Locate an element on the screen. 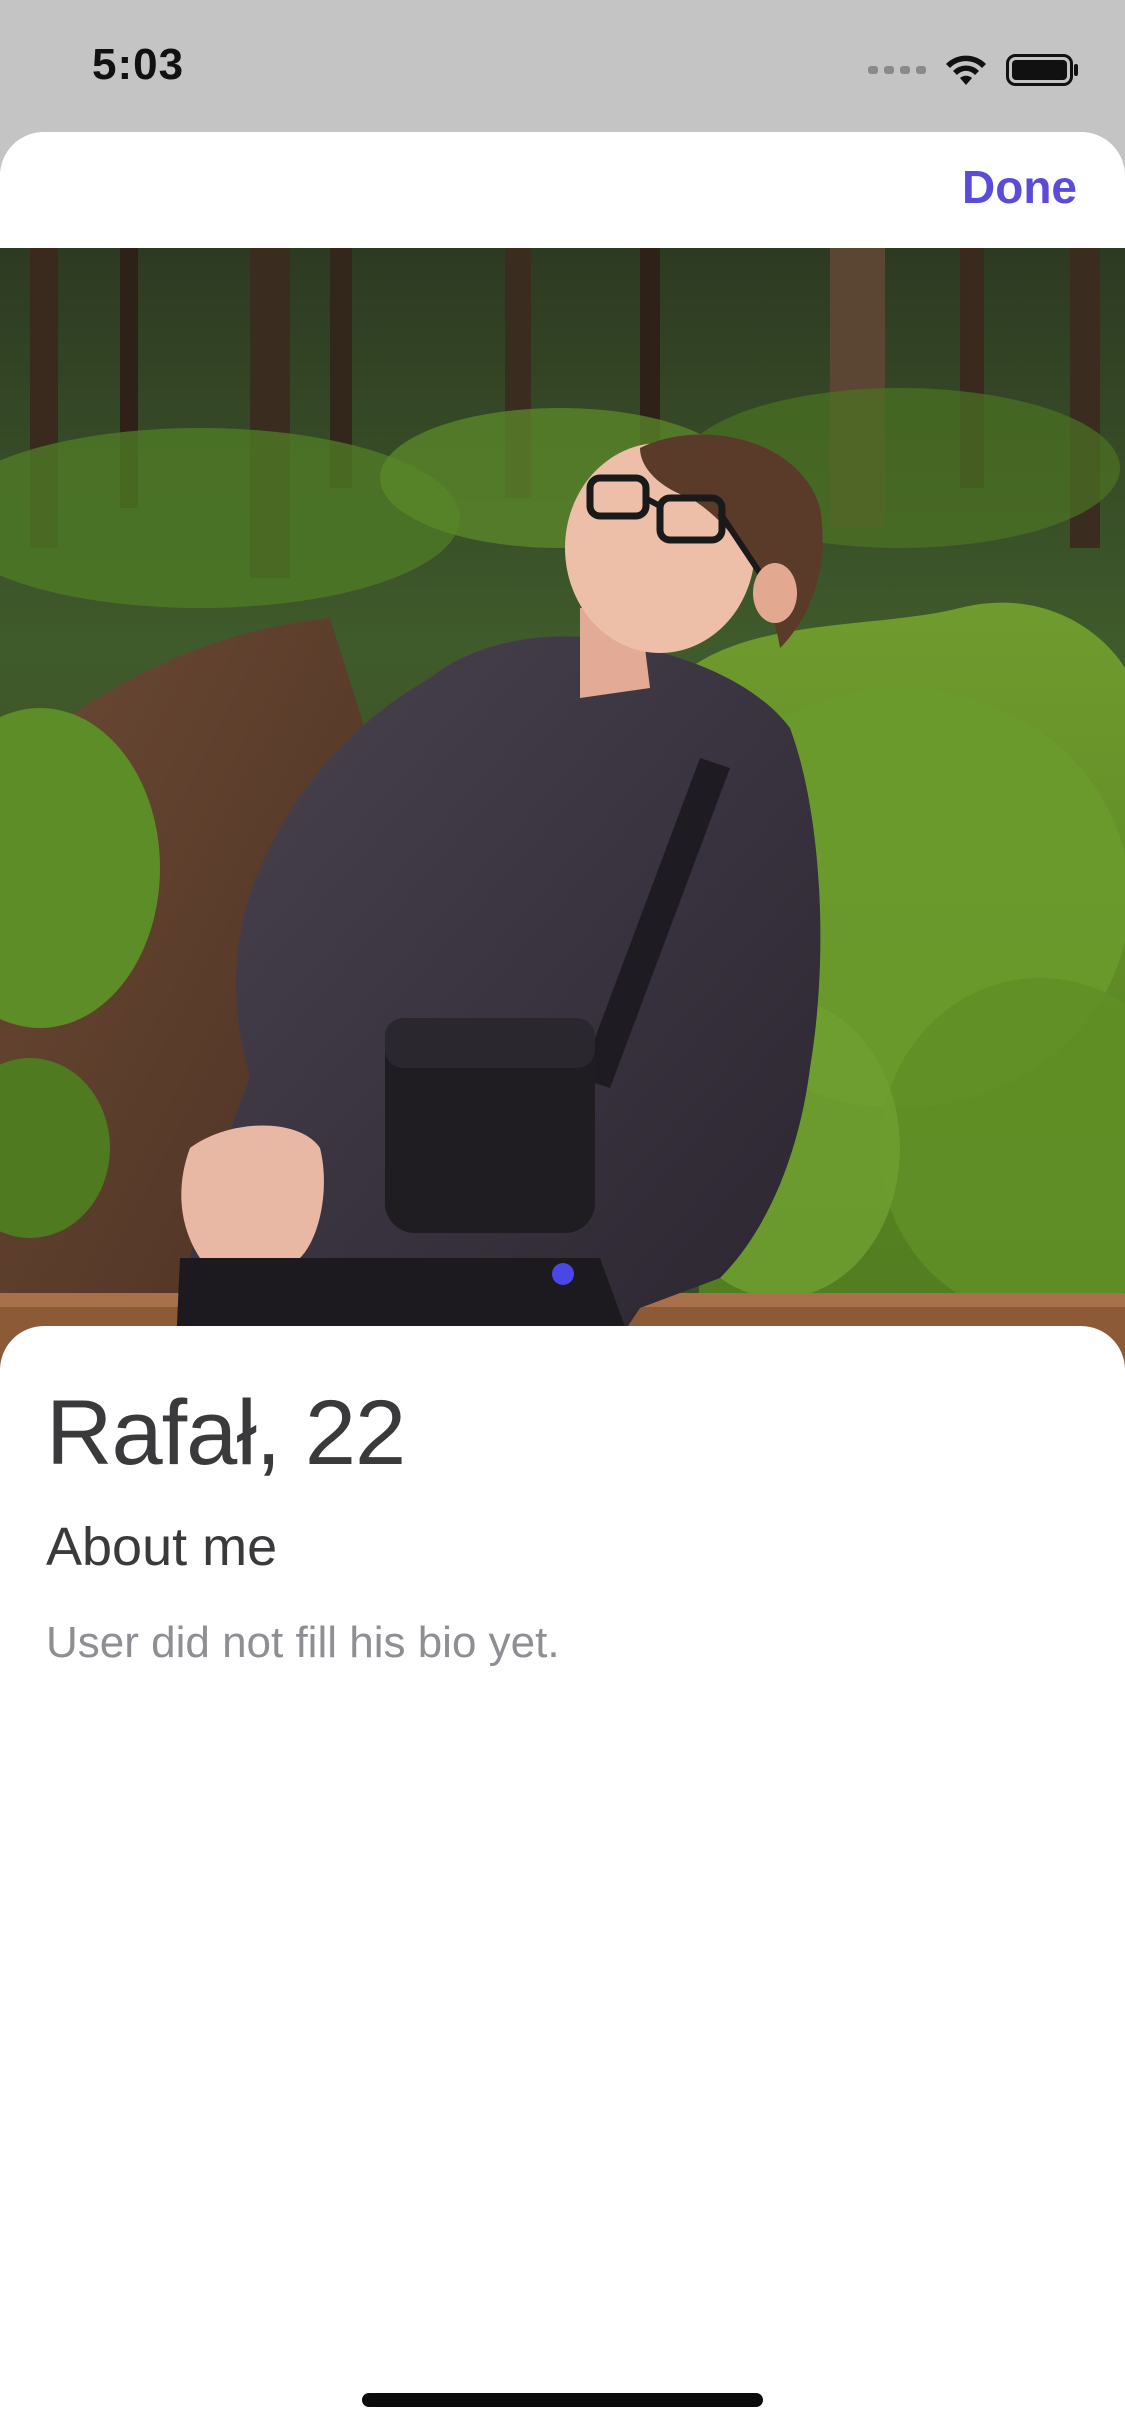 The image size is (1125, 2436). wifi-icon is located at coordinates (966, 70).